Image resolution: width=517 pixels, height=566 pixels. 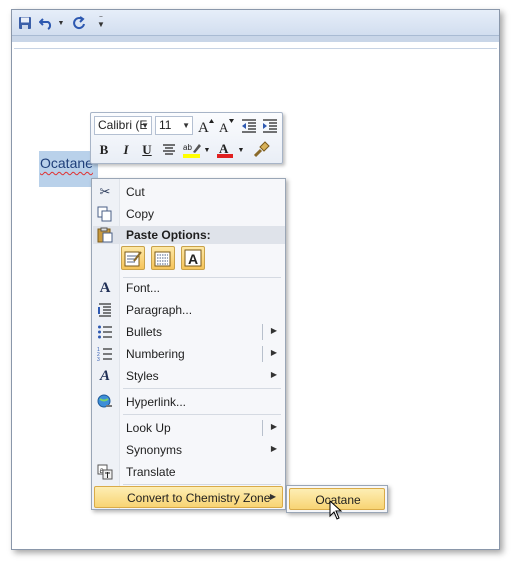 I want to click on ribbon-strip, so click(x=255, y=39).